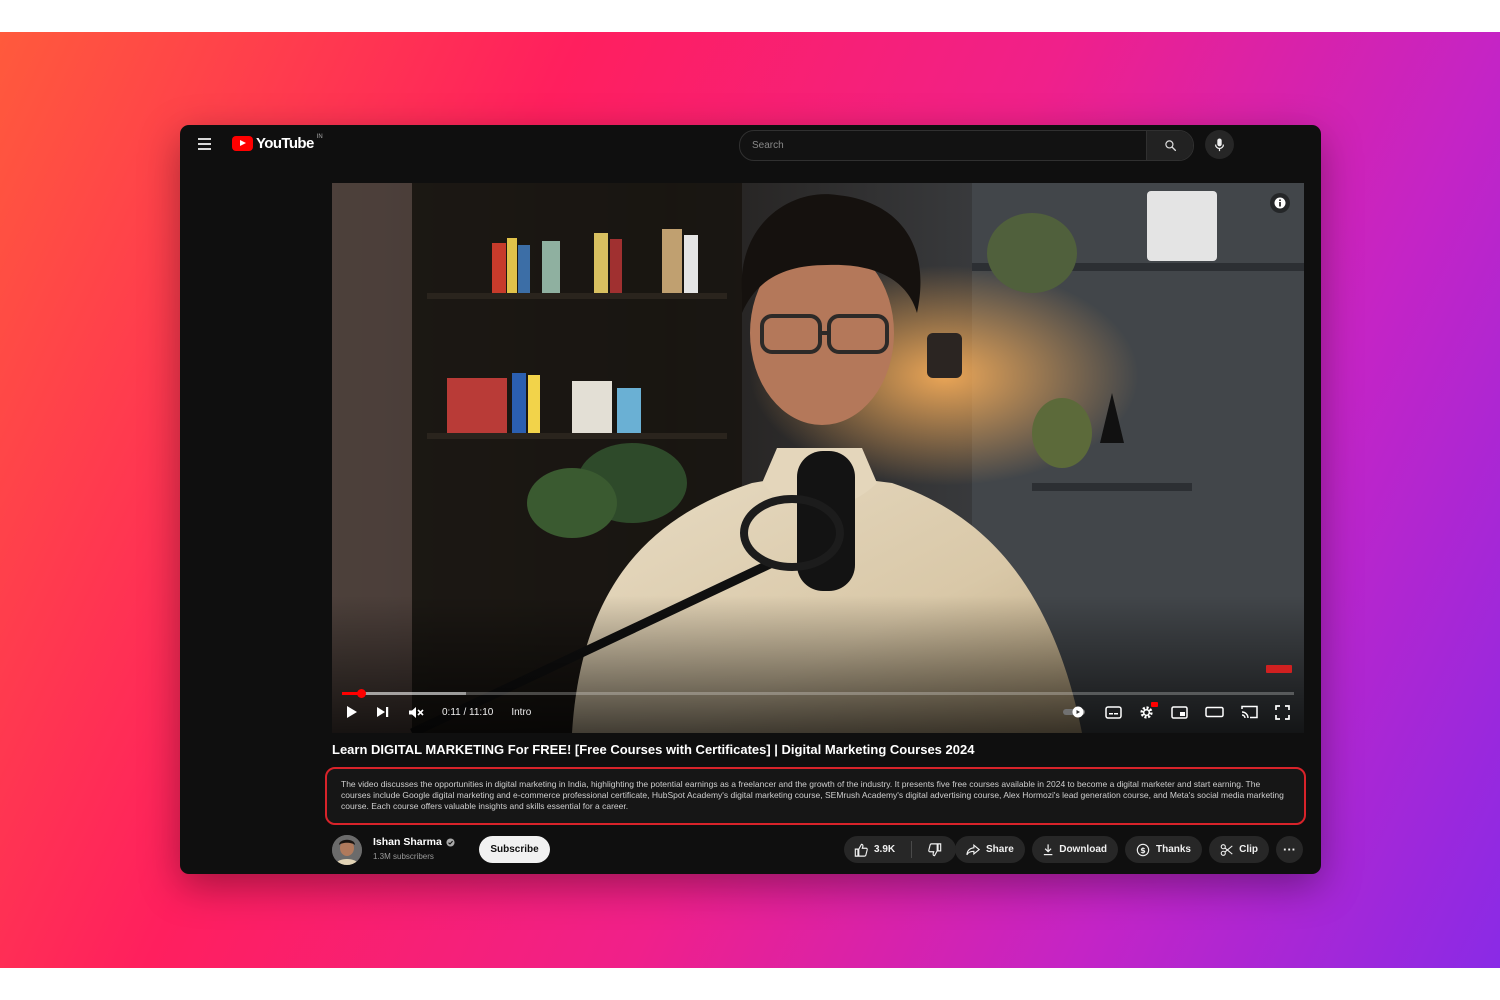  What do you see at coordinates (912, 849) in the screenshot?
I see `like-divider` at bounding box center [912, 849].